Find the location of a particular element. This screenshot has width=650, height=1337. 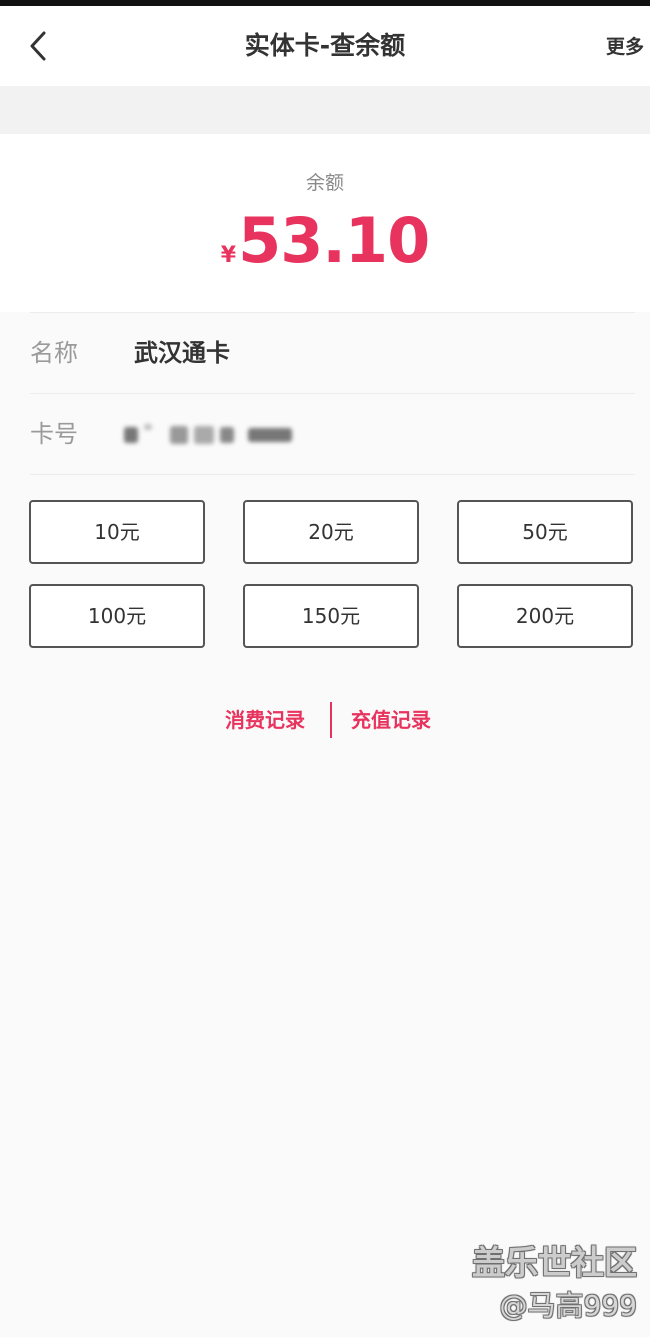

recharge-record-link: 充值记录 is located at coordinates (391, 720).